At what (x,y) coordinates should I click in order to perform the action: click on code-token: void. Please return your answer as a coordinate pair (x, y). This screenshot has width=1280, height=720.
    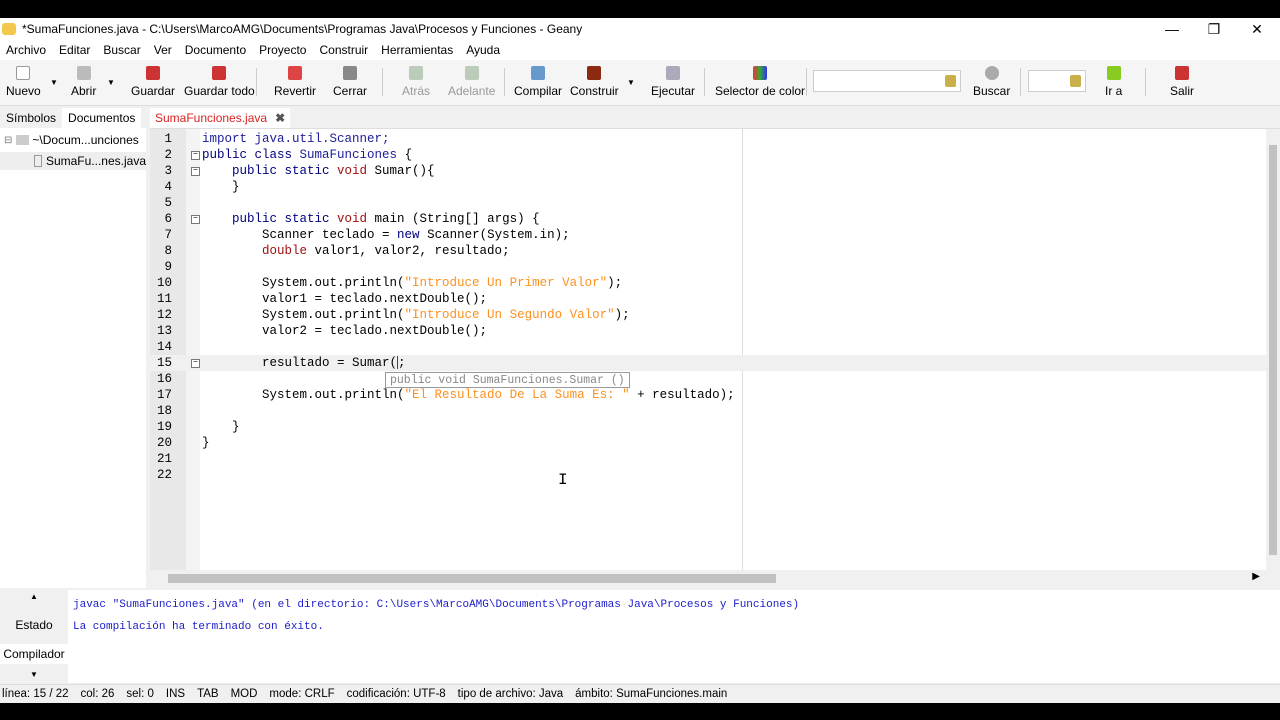
    Looking at the image, I should click on (352, 219).